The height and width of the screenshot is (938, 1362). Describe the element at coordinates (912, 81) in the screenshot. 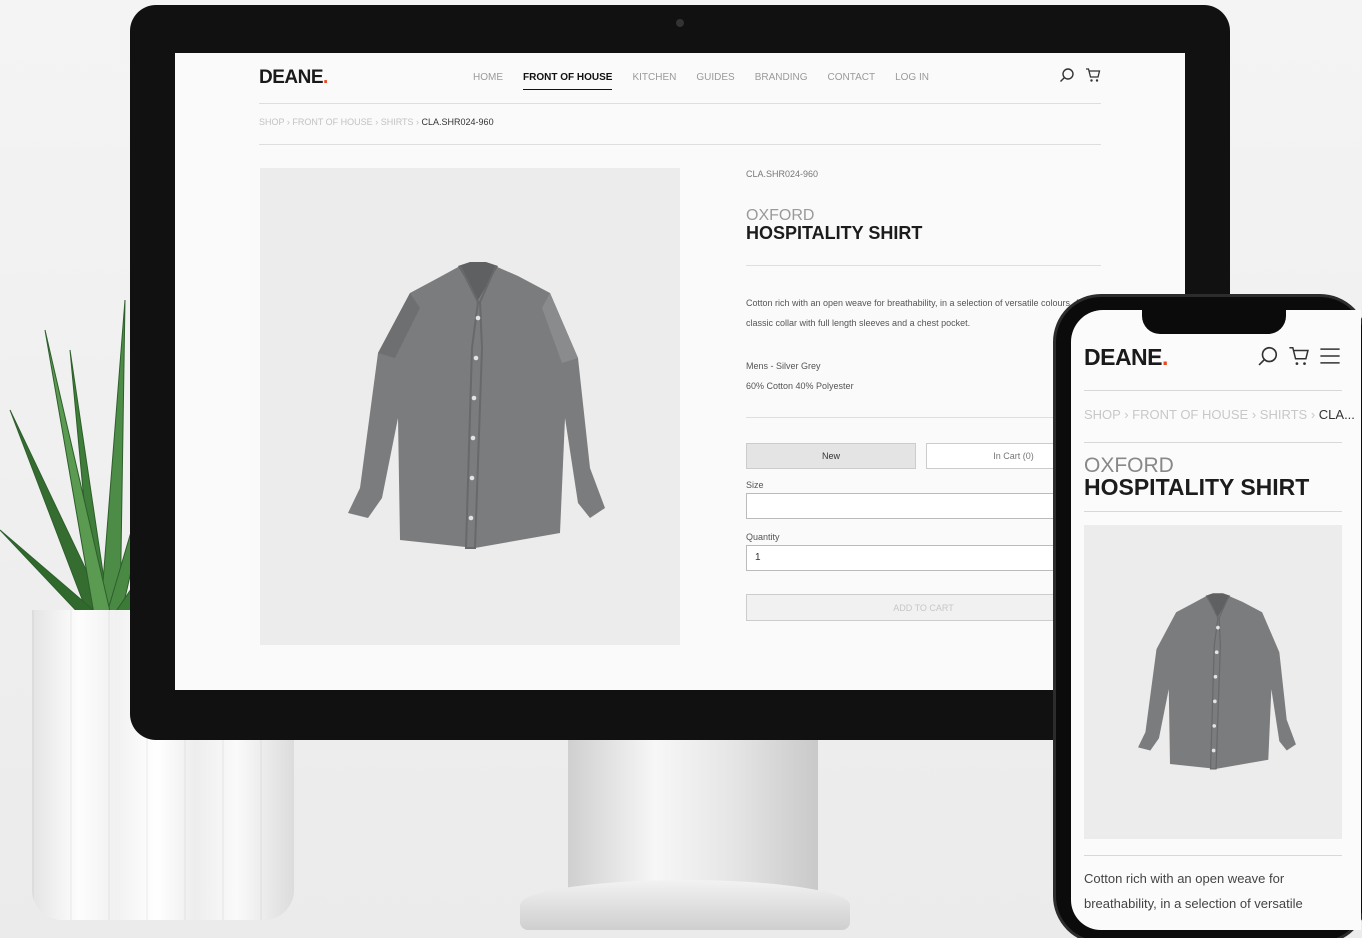

I see `nav-item-log-in: LOG IN` at that location.